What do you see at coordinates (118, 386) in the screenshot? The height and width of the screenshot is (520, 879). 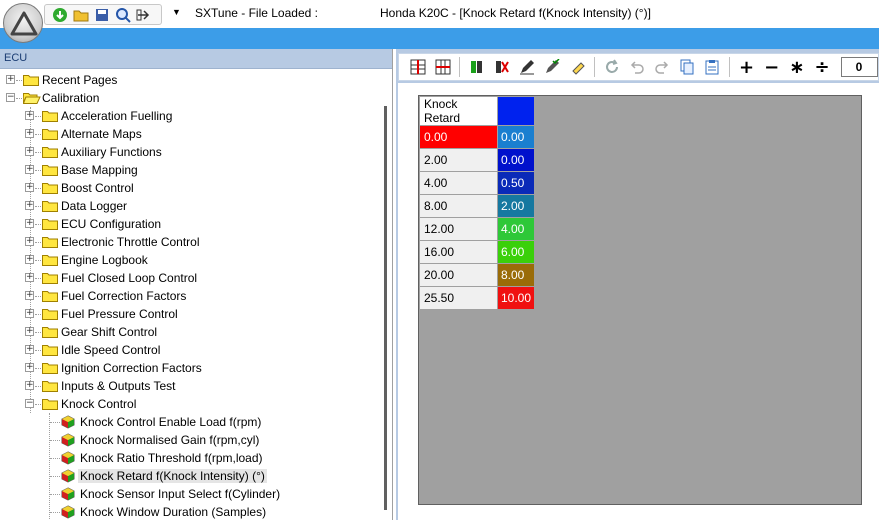 I see `tree-item-inputs-outputs-test: Inputs & Outputs Test` at bounding box center [118, 386].